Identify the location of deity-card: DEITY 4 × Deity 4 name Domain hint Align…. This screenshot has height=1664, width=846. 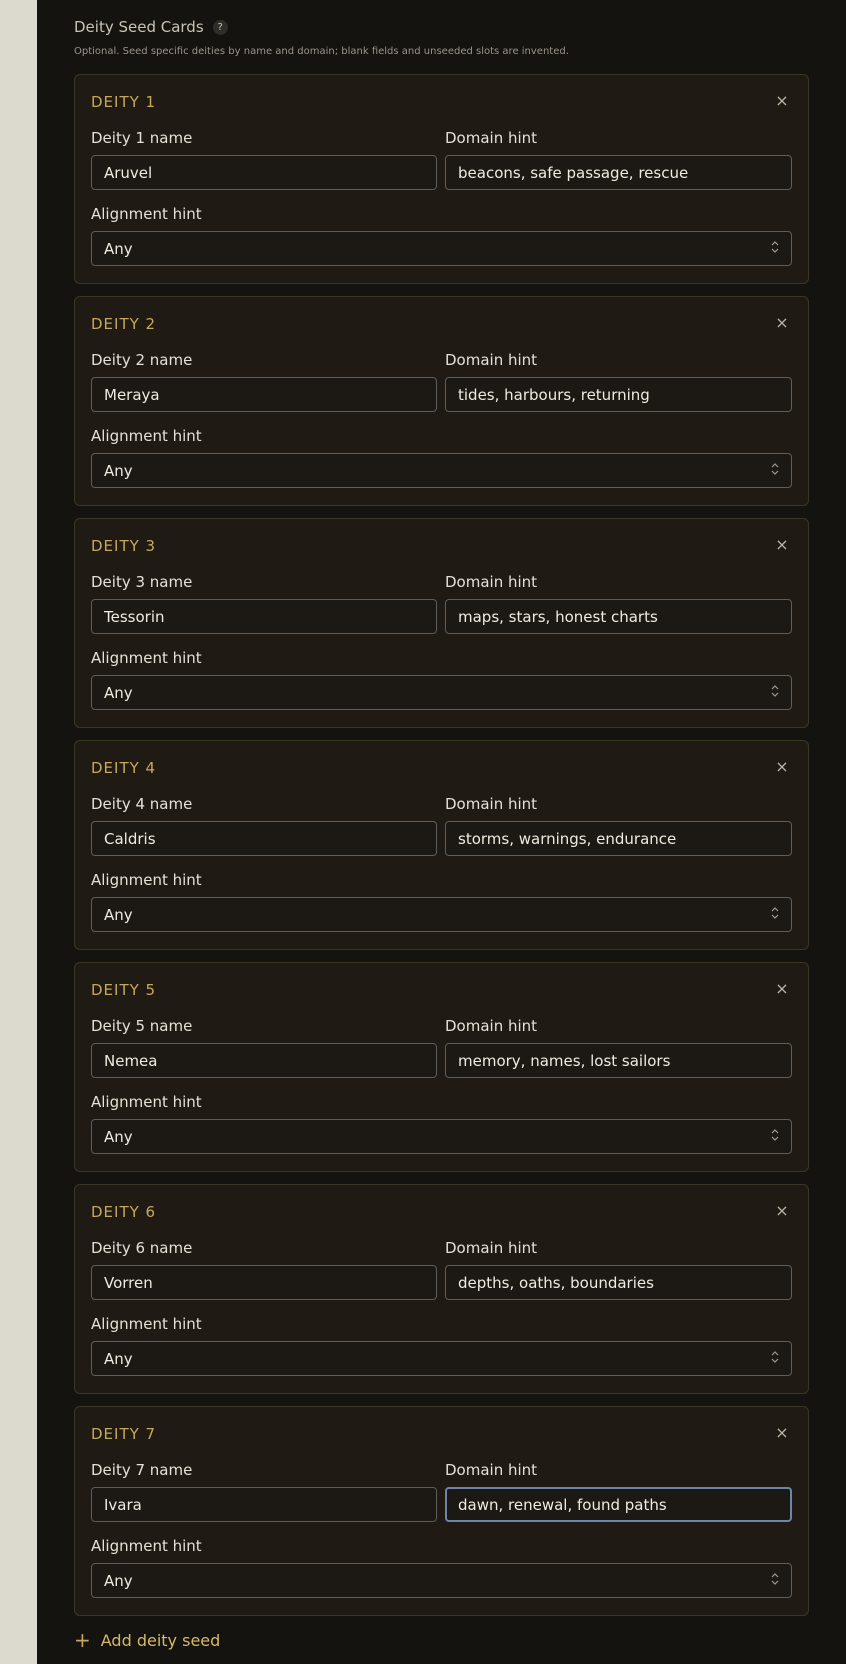
(441, 845).